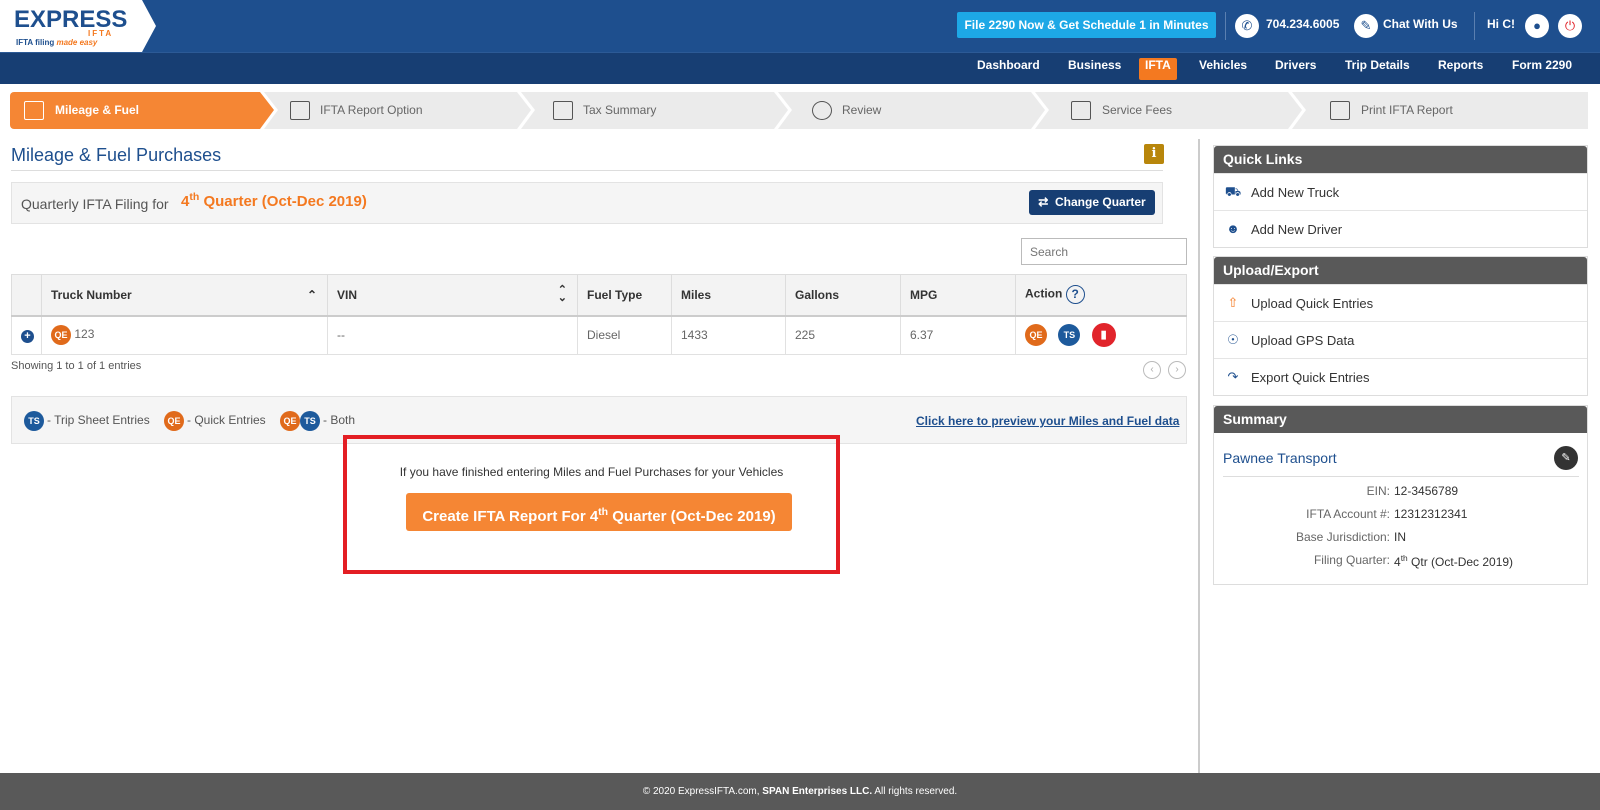 The width and height of the screenshot is (1600, 810). I want to click on step-label: Review, so click(862, 110).